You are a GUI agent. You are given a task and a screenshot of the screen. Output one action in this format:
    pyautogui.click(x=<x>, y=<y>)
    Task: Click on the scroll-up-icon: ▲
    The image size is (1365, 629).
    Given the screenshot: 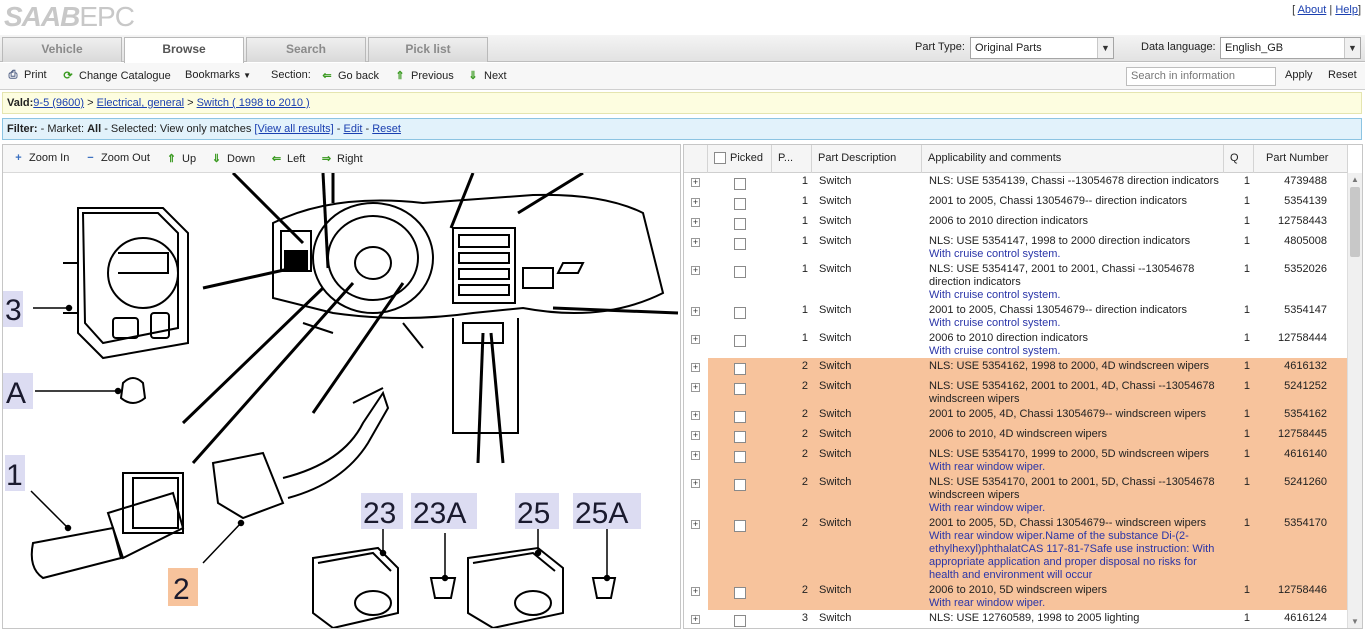 What is the action you would take?
    pyautogui.click(x=1355, y=179)
    